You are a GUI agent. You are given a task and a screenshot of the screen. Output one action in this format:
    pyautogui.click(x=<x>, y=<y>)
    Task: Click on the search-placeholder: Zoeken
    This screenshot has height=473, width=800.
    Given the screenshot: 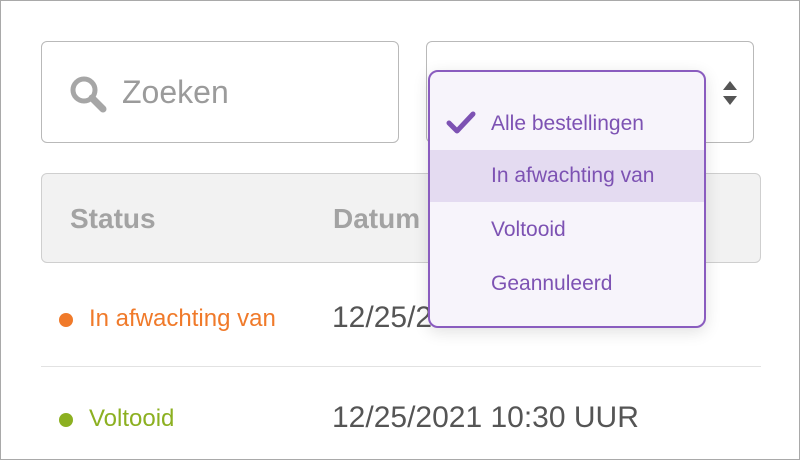 What is the action you would take?
    pyautogui.click(x=175, y=92)
    